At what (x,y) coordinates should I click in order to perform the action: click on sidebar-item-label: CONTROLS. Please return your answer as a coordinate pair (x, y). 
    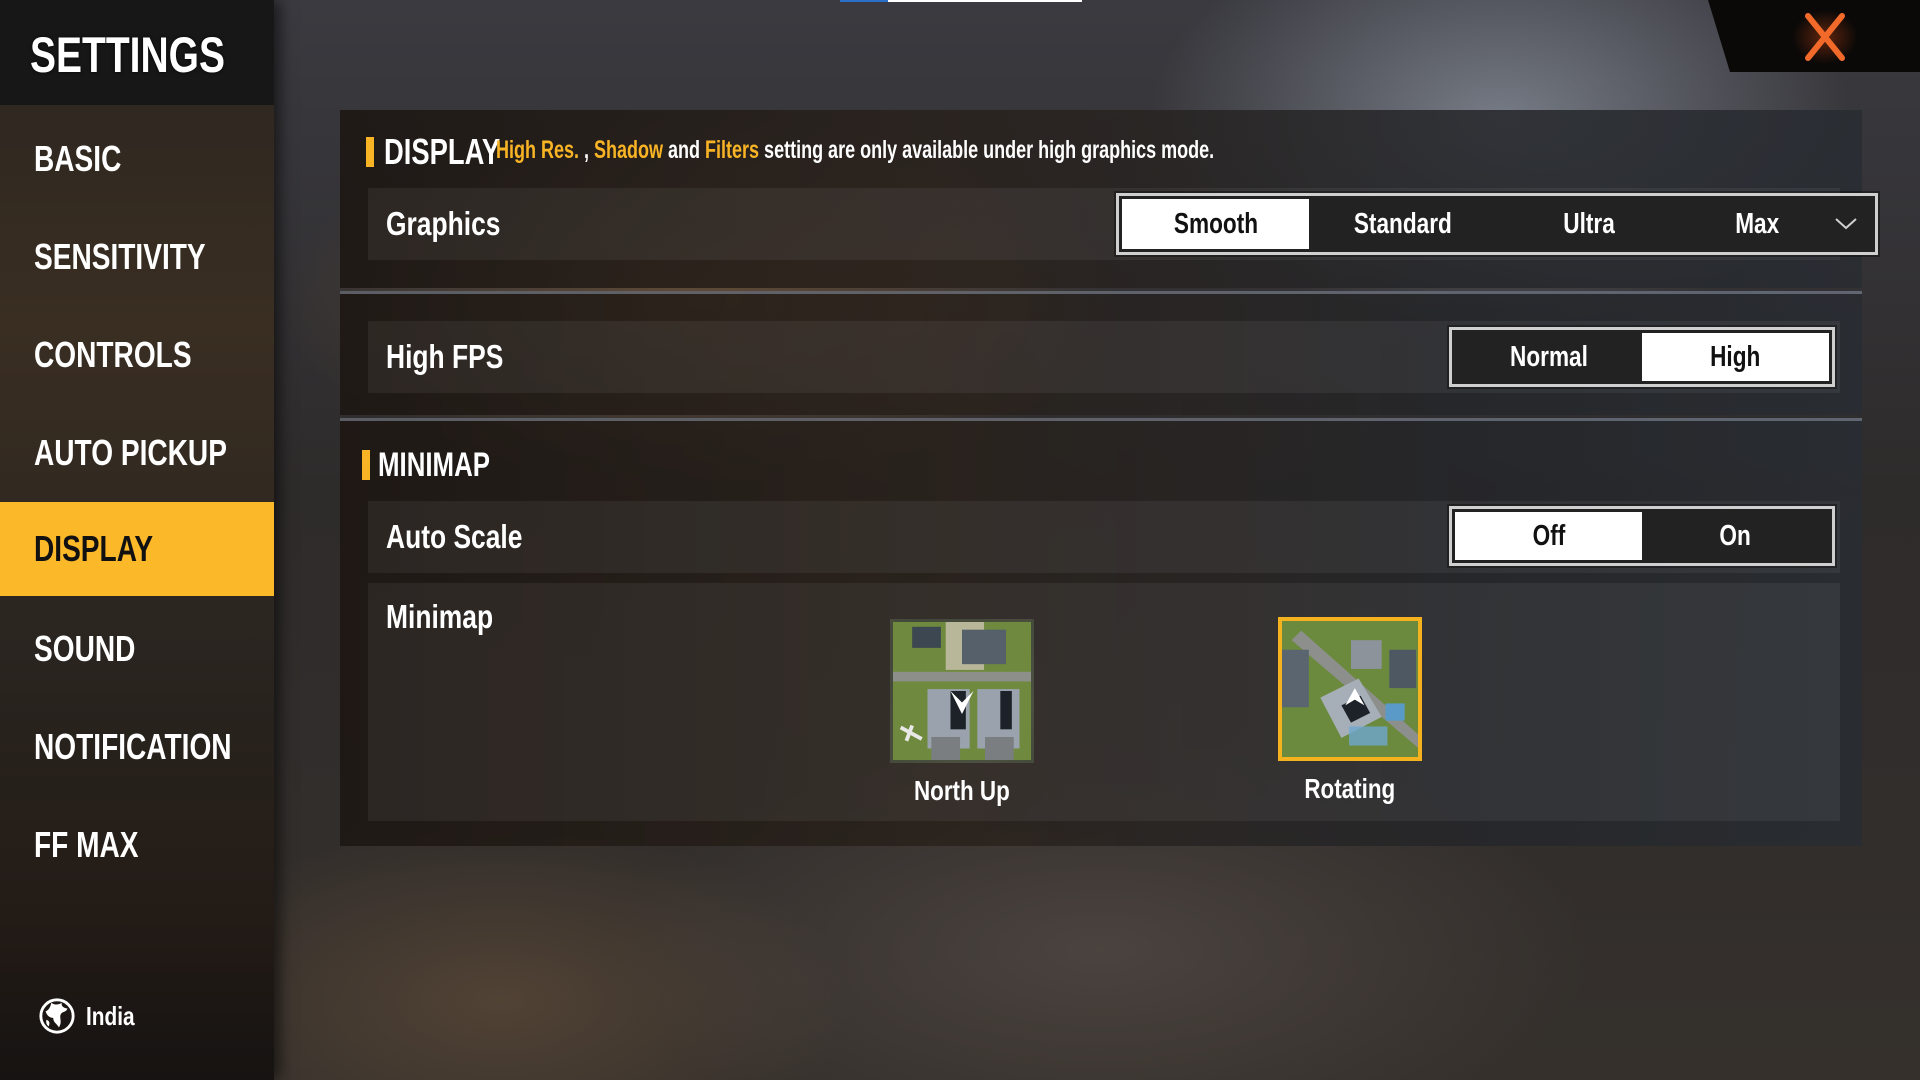
    Looking at the image, I should click on (113, 354).